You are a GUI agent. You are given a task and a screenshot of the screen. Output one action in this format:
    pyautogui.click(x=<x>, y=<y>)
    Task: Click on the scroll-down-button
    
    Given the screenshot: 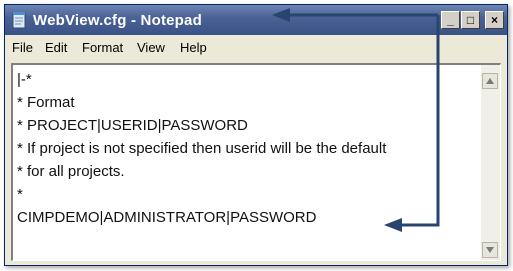 What is the action you would take?
    pyautogui.click(x=490, y=250)
    